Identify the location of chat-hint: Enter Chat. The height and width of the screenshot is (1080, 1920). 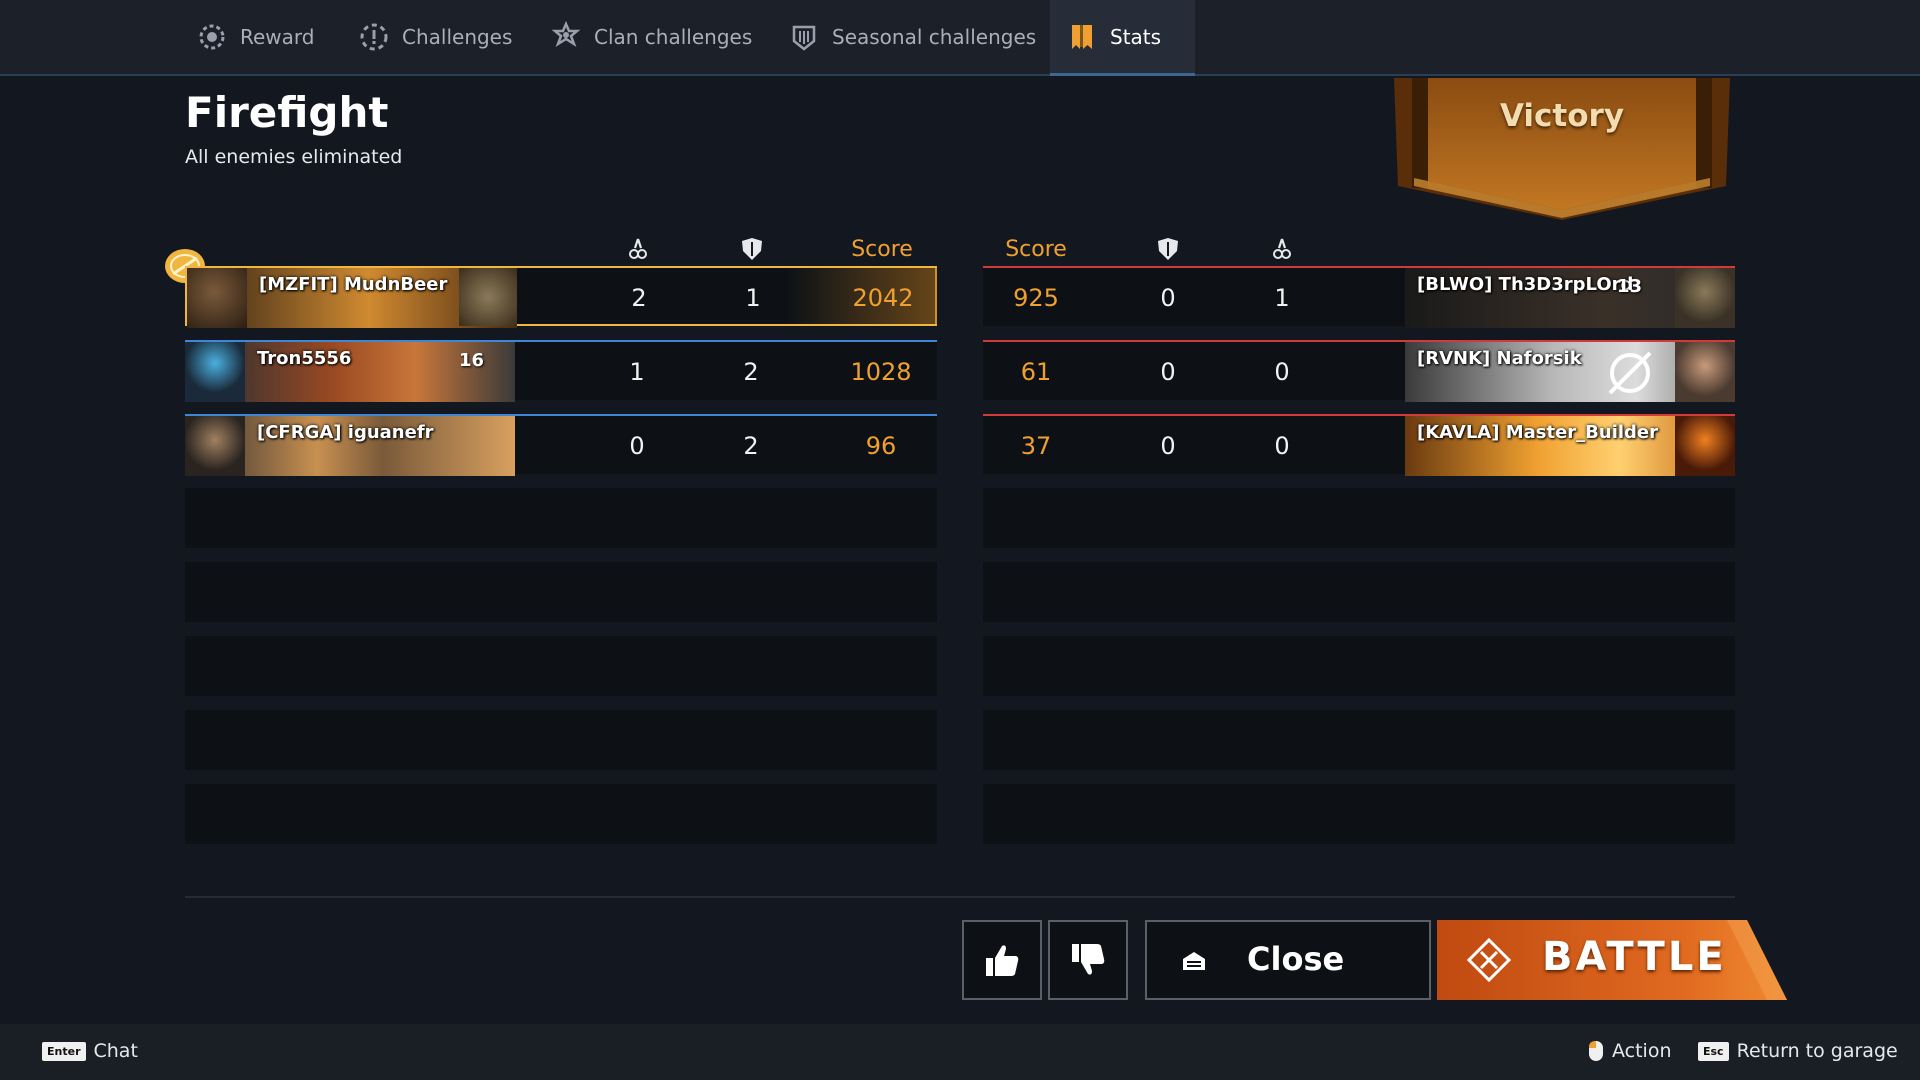
(90, 1051).